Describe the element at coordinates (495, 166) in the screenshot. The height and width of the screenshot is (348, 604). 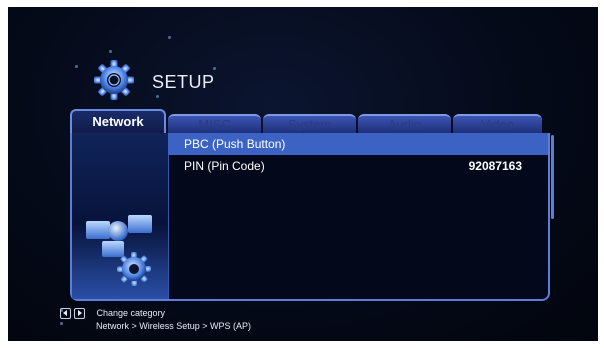
I see `pin-code-value: 92087163` at that location.